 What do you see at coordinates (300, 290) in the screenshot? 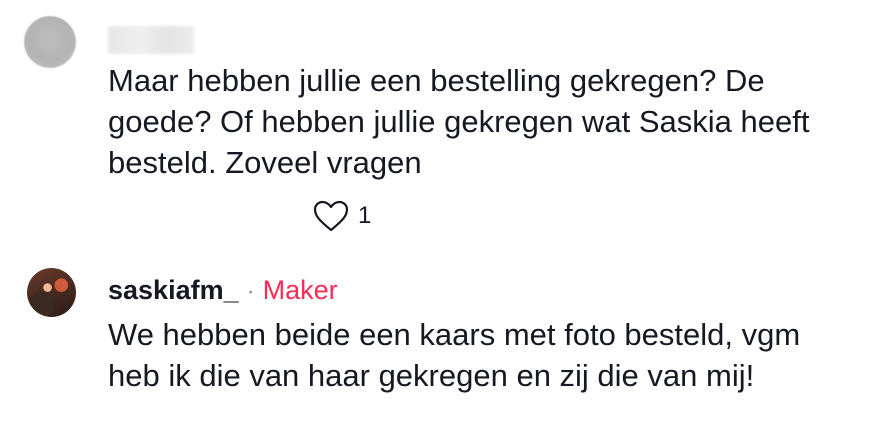
I see `maker-badge: Maker` at bounding box center [300, 290].